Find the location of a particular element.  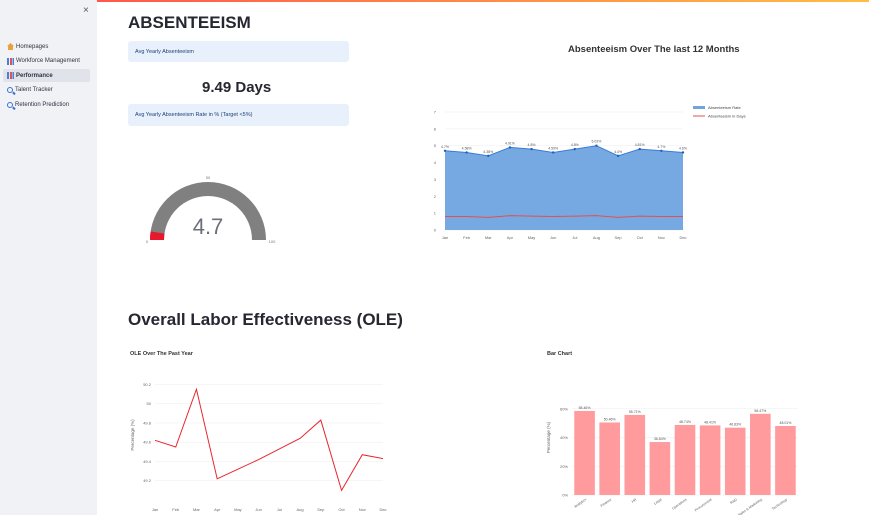

data-label: 4.59% is located at coordinates (553, 148).